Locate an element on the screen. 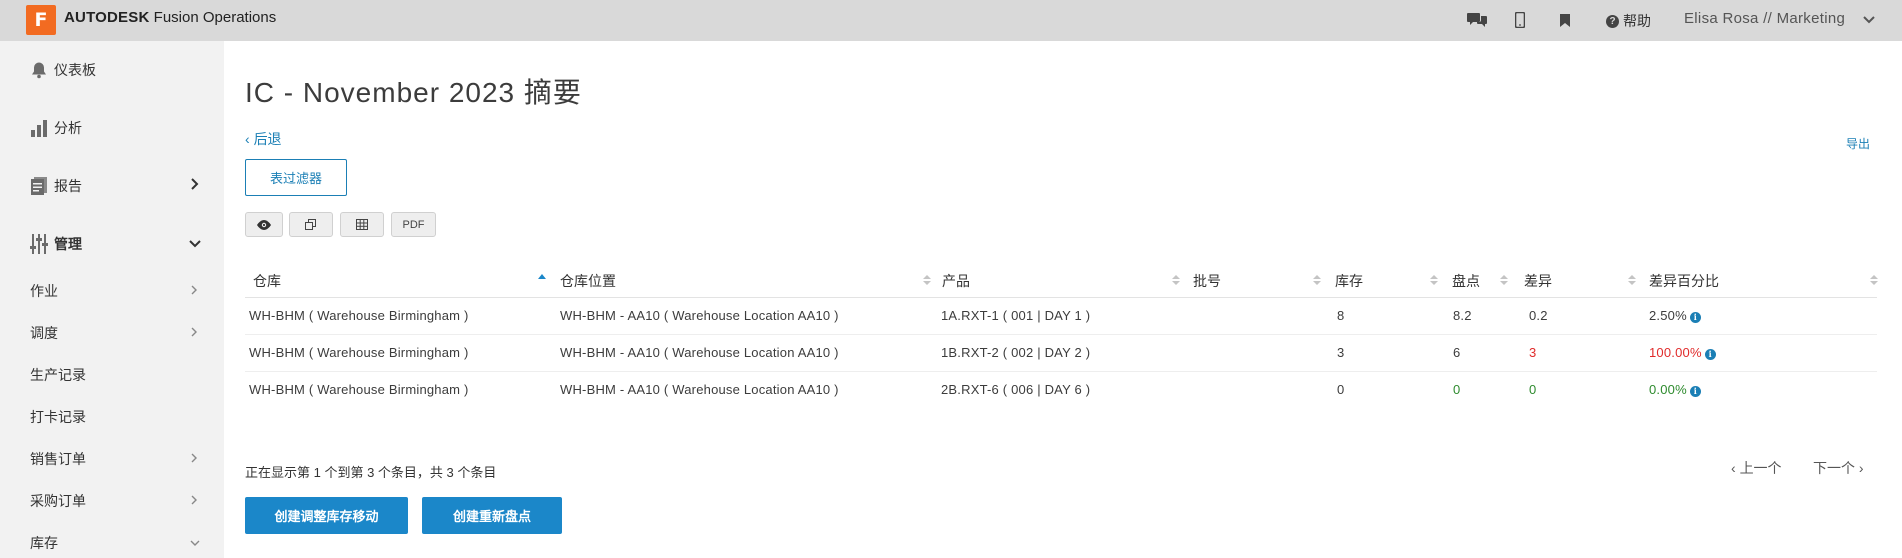 This screenshot has height=558, width=1902. brand-name: AUTODESK Fusion Operations is located at coordinates (170, 17).